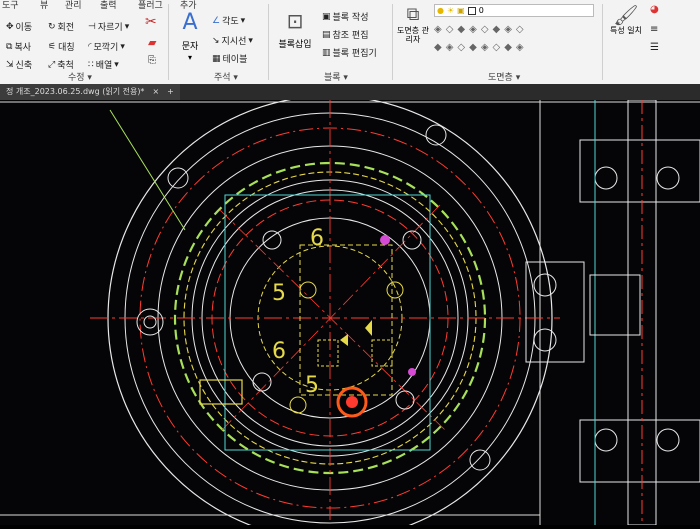  I want to click on ref-edit-button: ▤ 참조 편집, so click(345, 35).